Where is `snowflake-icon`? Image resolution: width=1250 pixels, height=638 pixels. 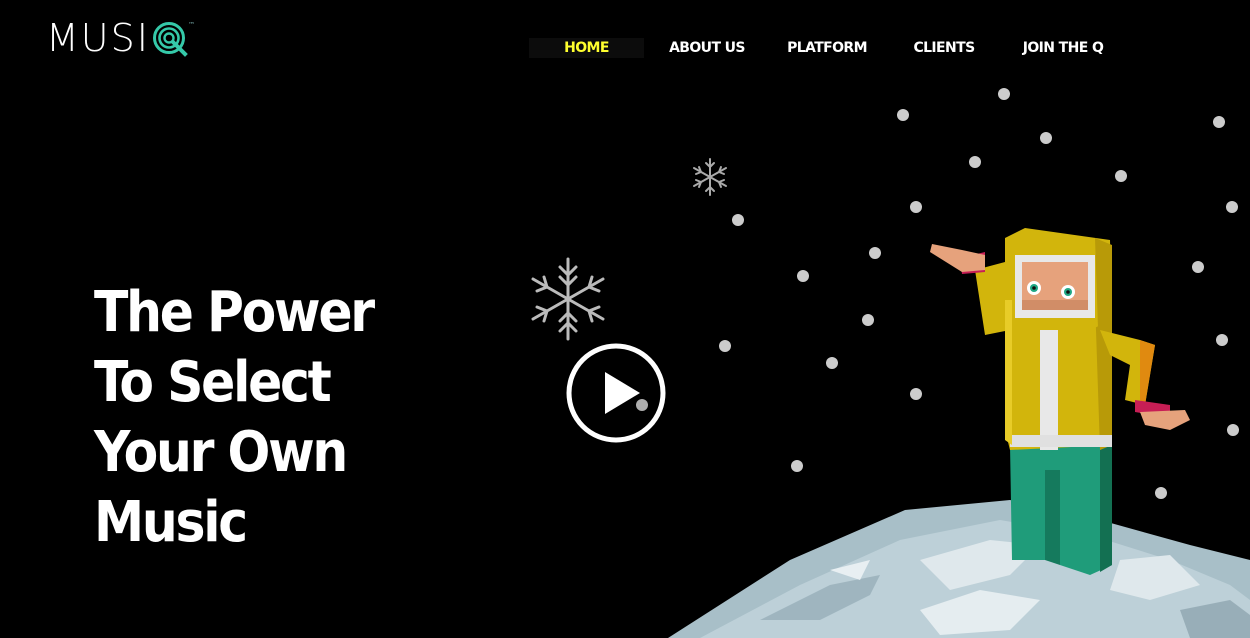 snowflake-icon is located at coordinates (568, 299).